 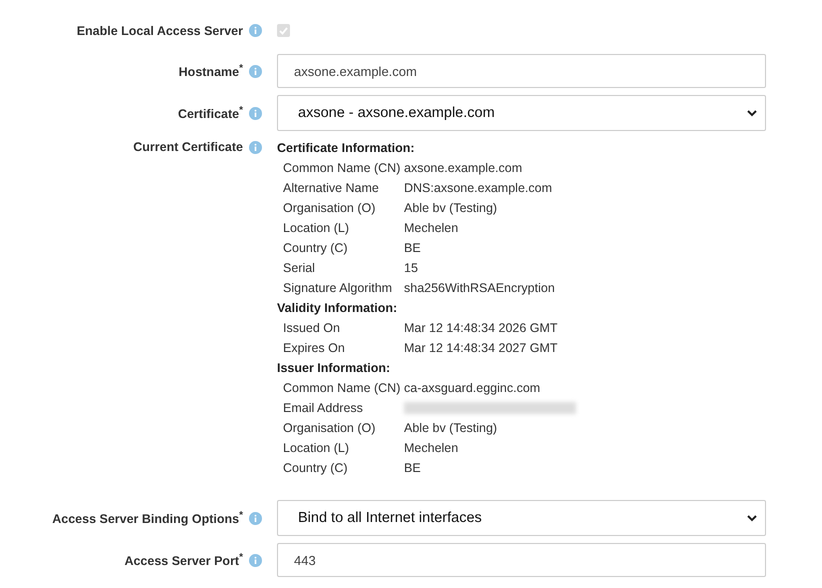 I want to click on field-name: Serial, so click(x=299, y=268).